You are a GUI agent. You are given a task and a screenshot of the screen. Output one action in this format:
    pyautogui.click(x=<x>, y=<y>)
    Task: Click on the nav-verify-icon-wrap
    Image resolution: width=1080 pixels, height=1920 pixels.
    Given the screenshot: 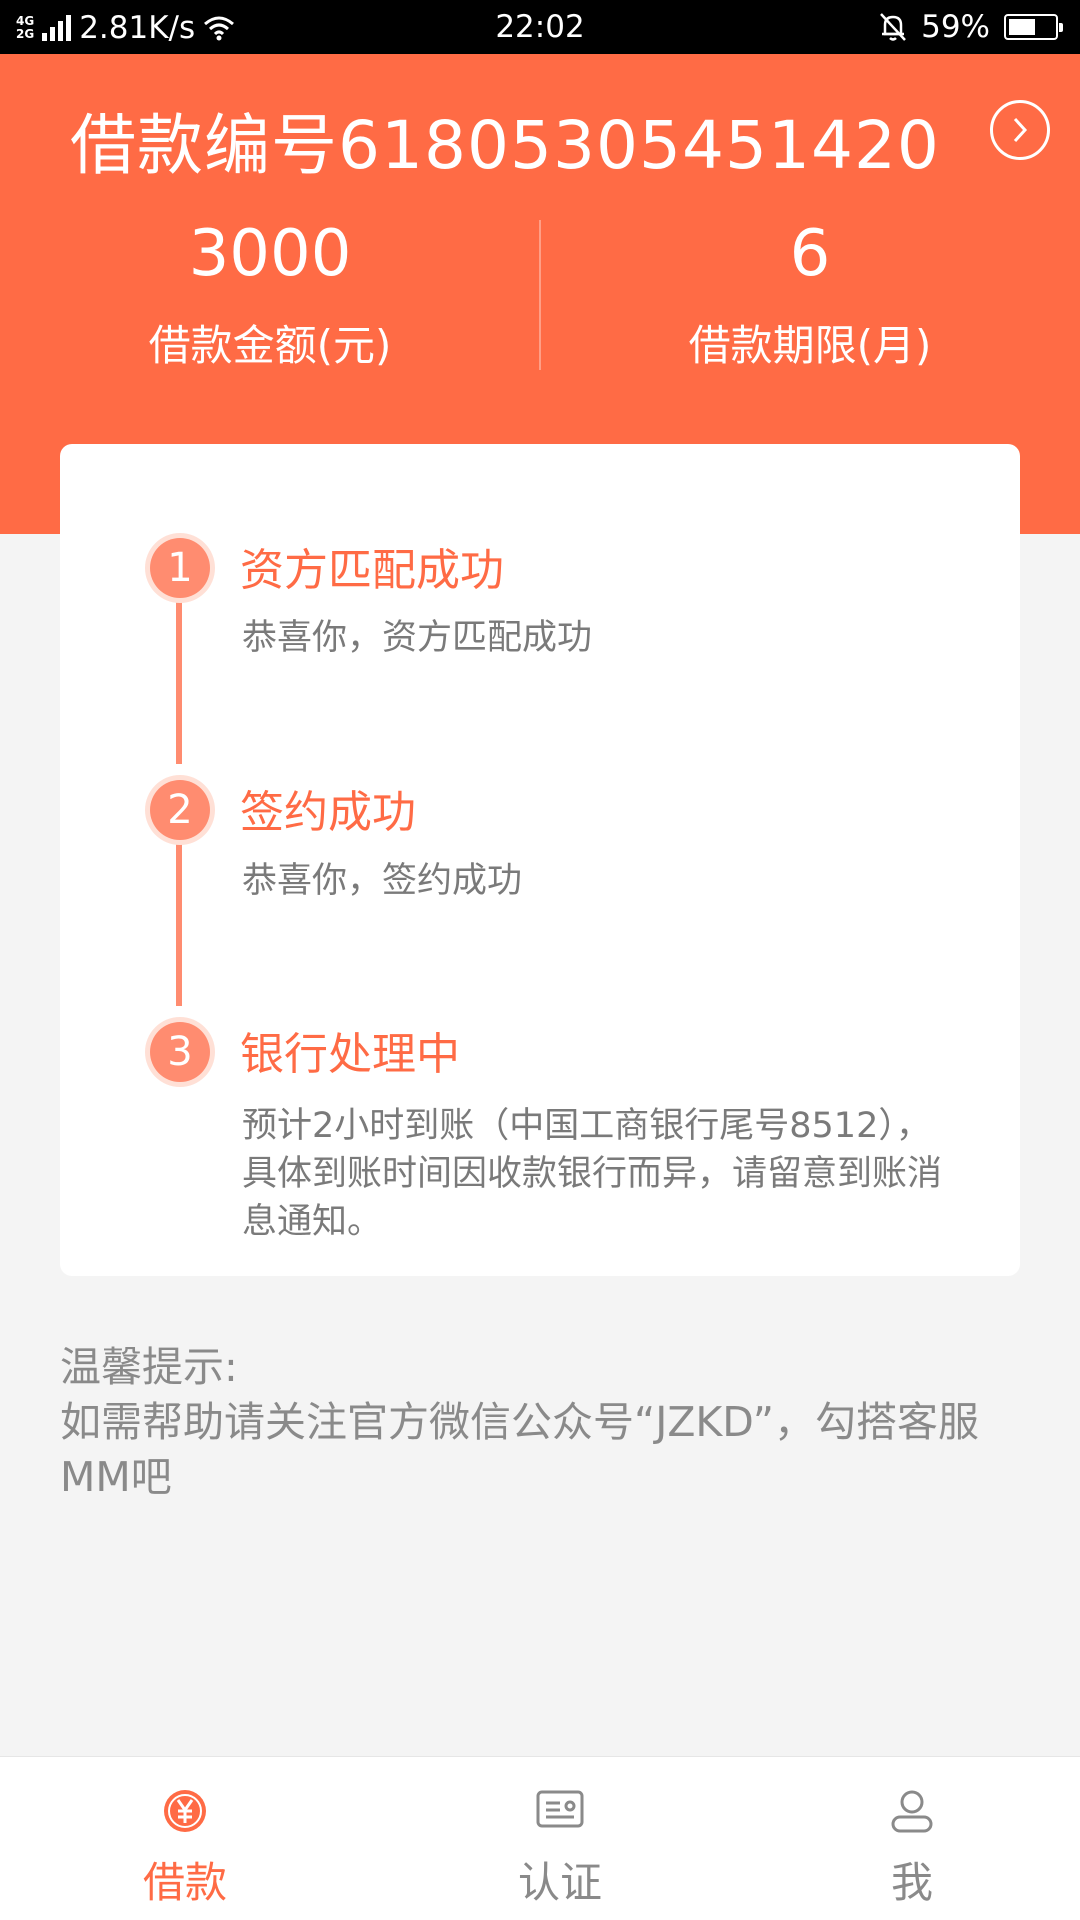 What is the action you would take?
    pyautogui.click(x=560, y=1809)
    